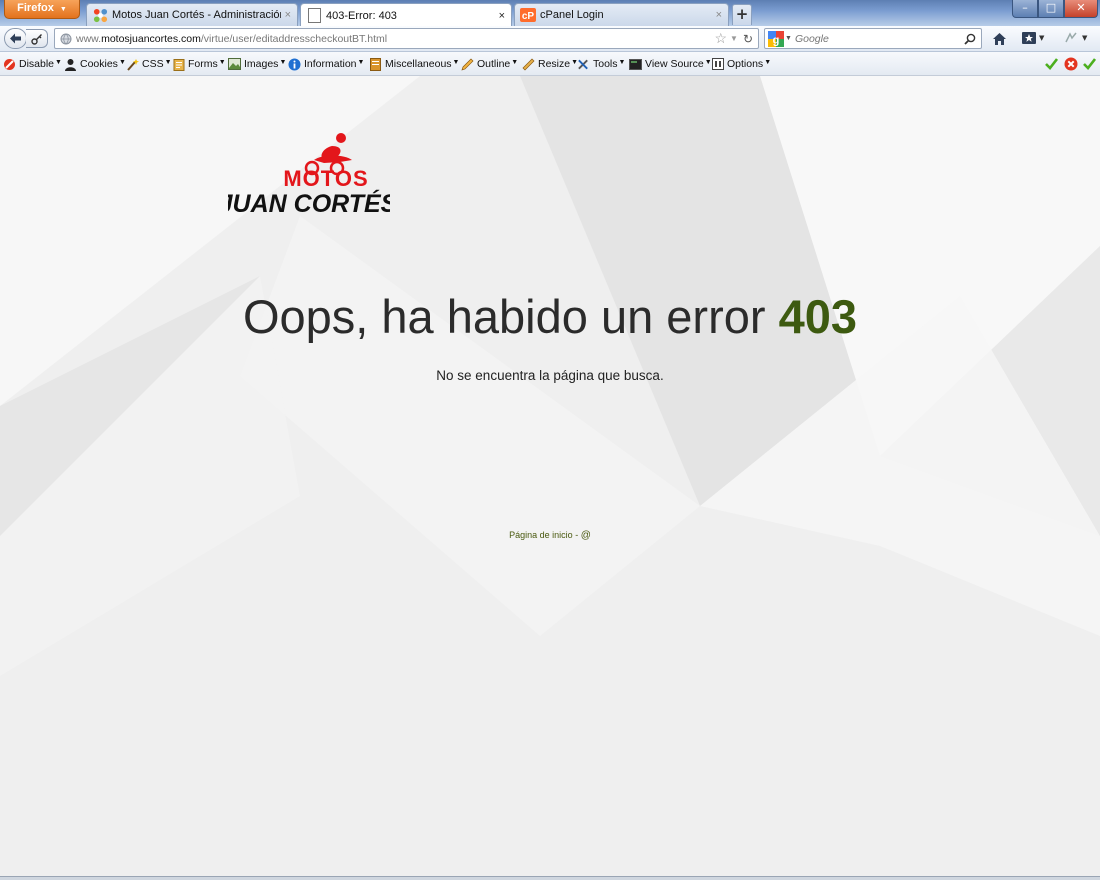  What do you see at coordinates (261, 64) in the screenshot?
I see `dev-menu-label: Images` at bounding box center [261, 64].